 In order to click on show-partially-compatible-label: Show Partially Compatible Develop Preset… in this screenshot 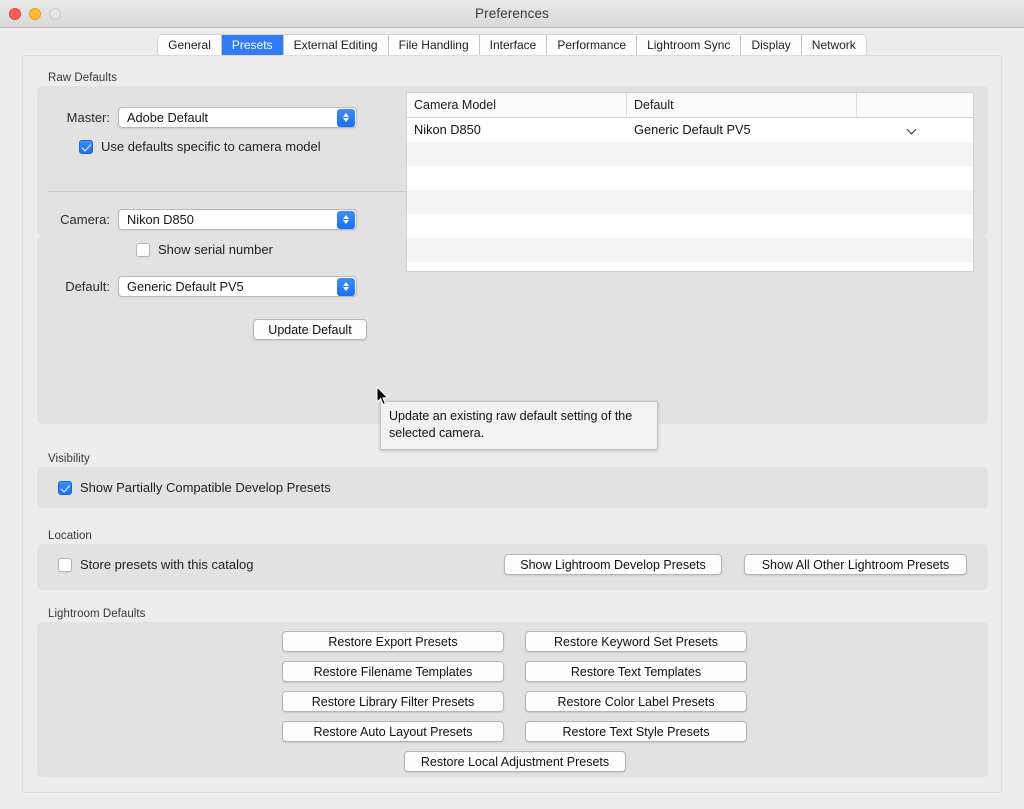, I will do `click(205, 487)`.